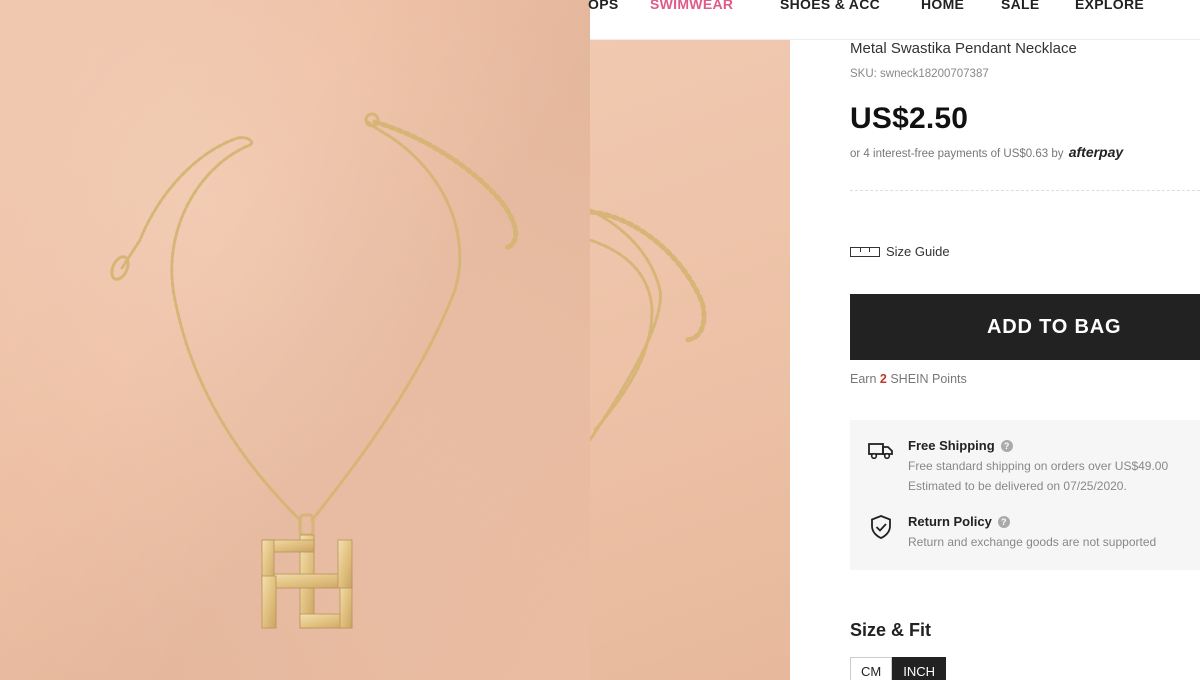  I want to click on unit-cm-button: CM, so click(871, 668).